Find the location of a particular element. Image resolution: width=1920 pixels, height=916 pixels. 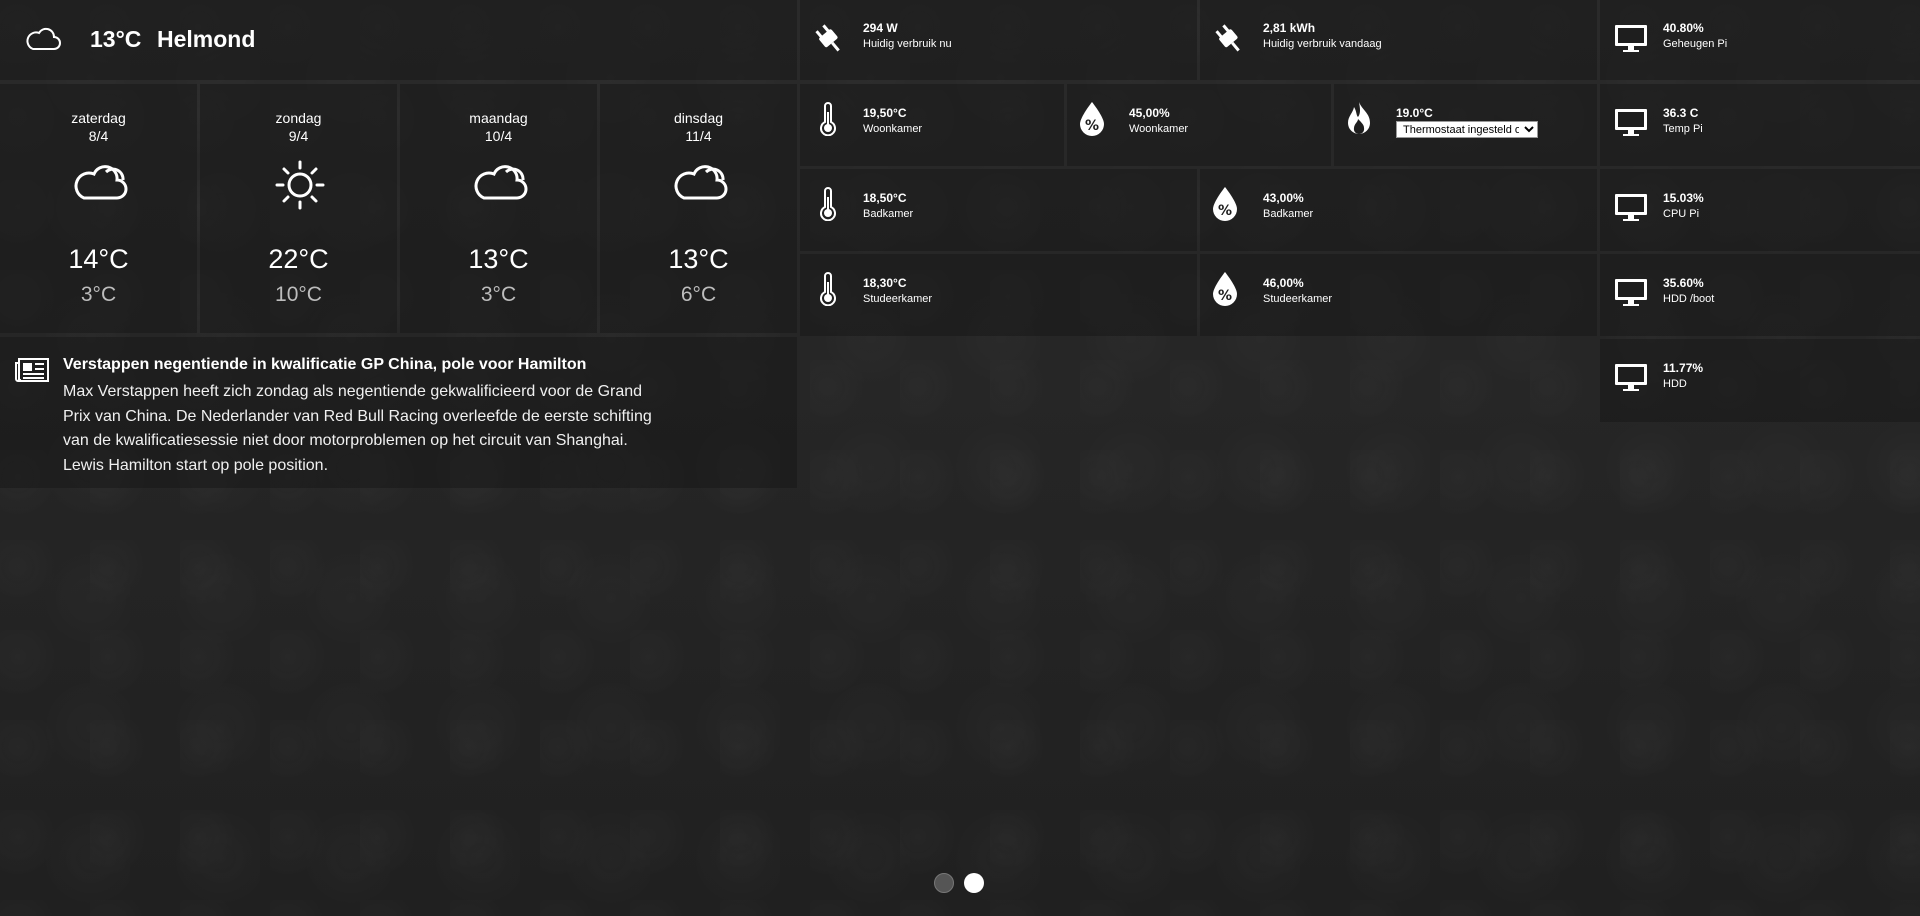

day-name: dinsdag is located at coordinates (698, 118).